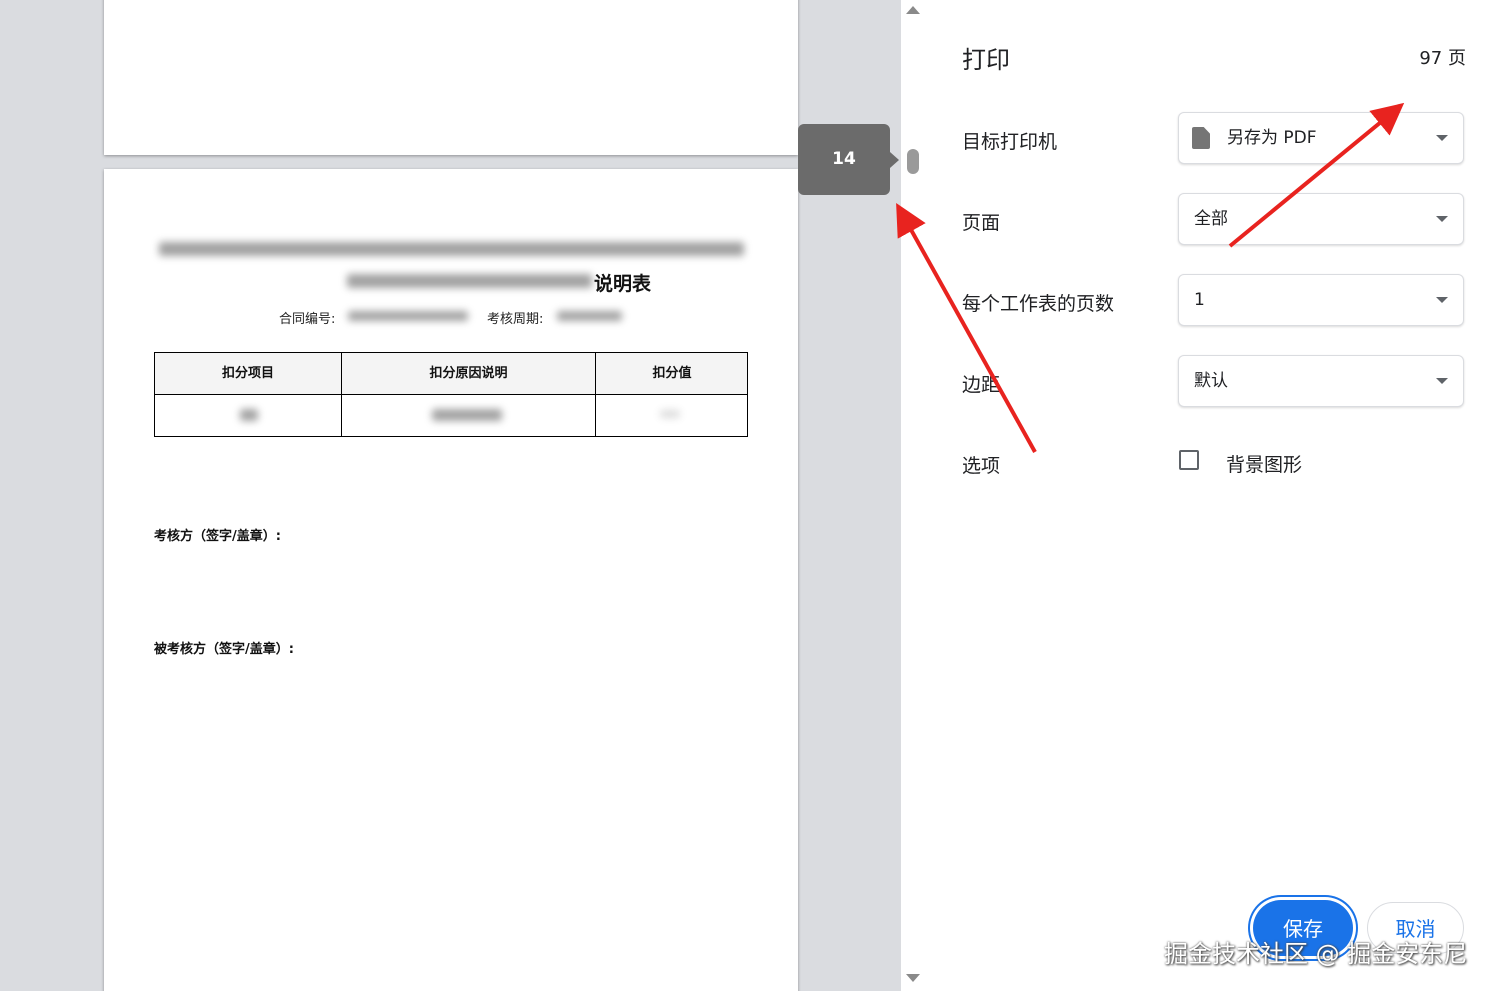 This screenshot has width=1501, height=991. Describe the element at coordinates (1189, 460) in the screenshot. I see `background-graphics-checkbox` at that location.